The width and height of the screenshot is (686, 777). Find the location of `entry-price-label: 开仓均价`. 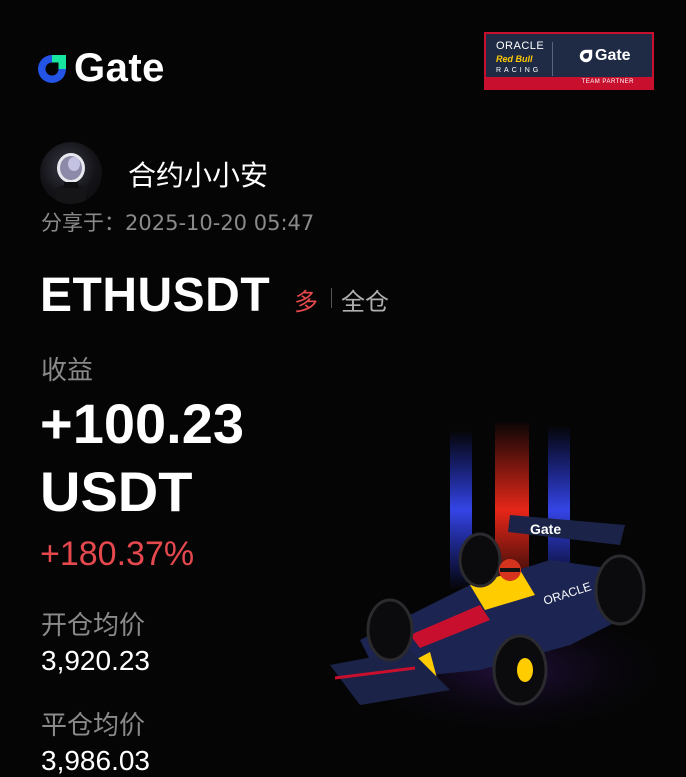

entry-price-label: 开仓均价 is located at coordinates (93, 626).